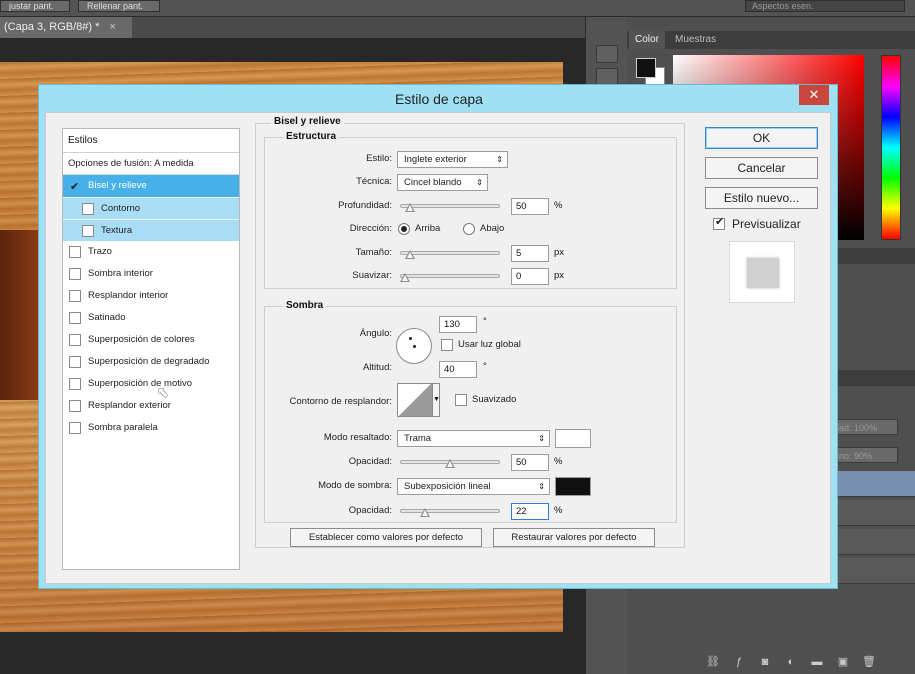 This screenshot has height=674, width=915. What do you see at coordinates (791, 662) in the screenshot?
I see `adjustment-icon: ◐` at bounding box center [791, 662].